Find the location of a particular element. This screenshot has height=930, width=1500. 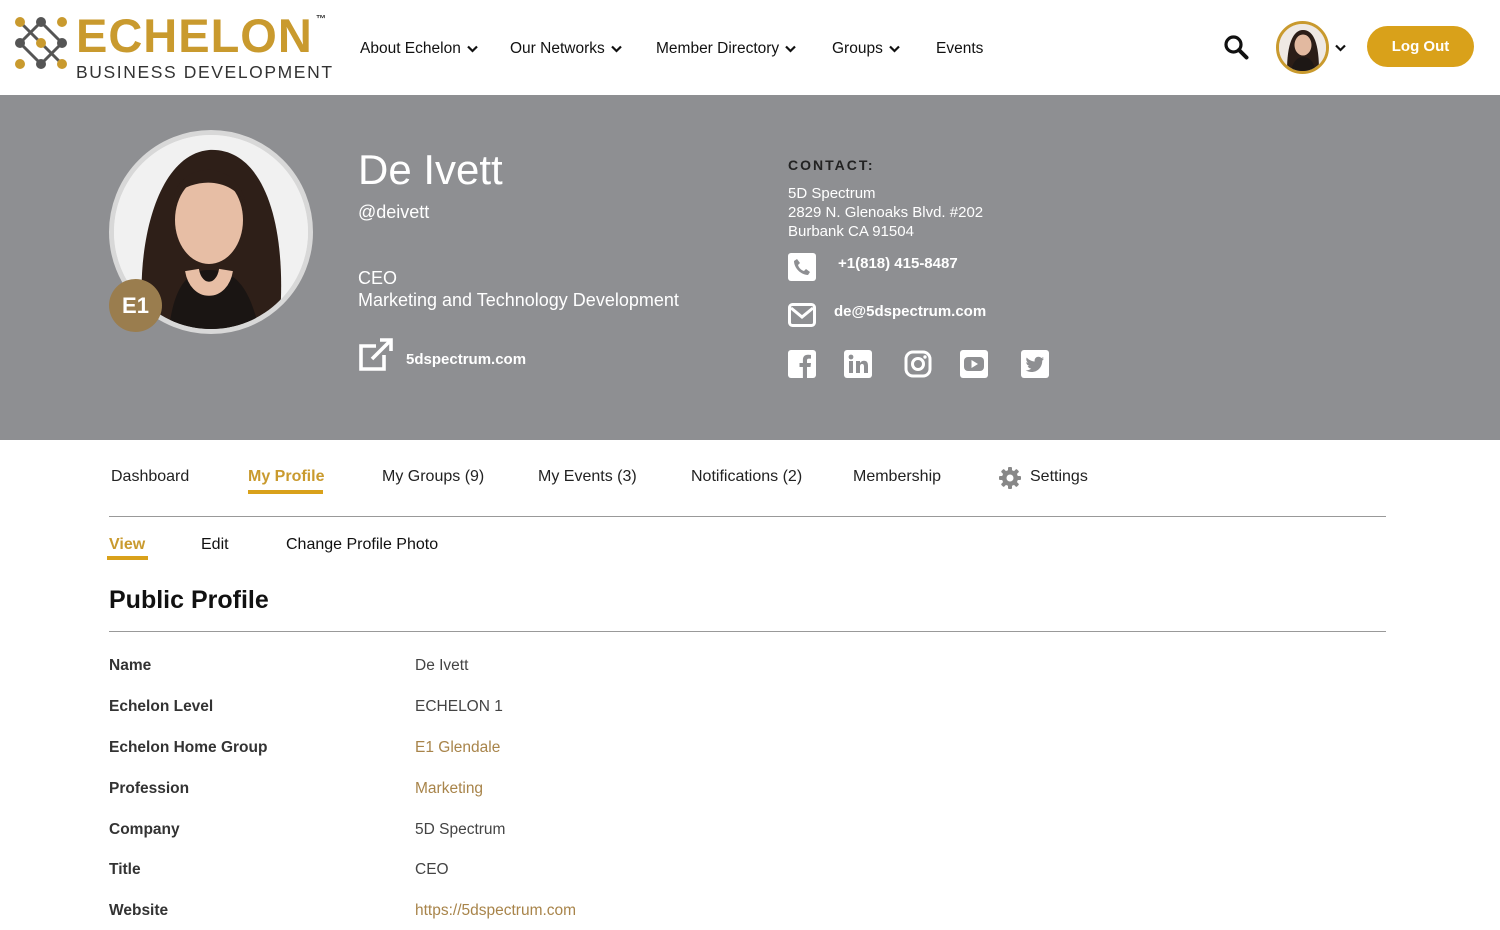

tab-my-events: My Events (3) is located at coordinates (587, 477).